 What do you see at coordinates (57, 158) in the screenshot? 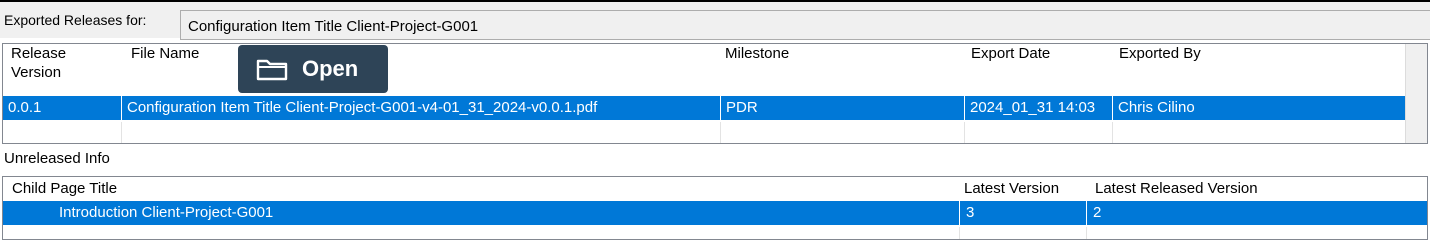
I see `unreleased-info-label: Unreleased Info` at bounding box center [57, 158].